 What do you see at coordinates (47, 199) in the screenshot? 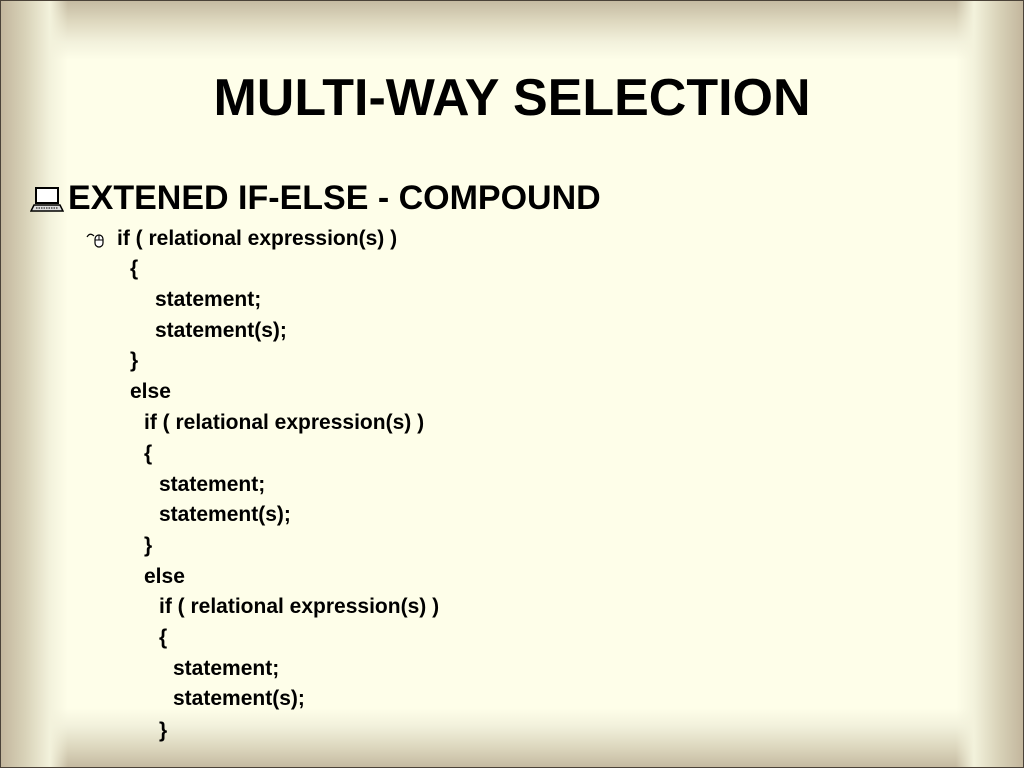
I see `laptop-computer-icon` at bounding box center [47, 199].